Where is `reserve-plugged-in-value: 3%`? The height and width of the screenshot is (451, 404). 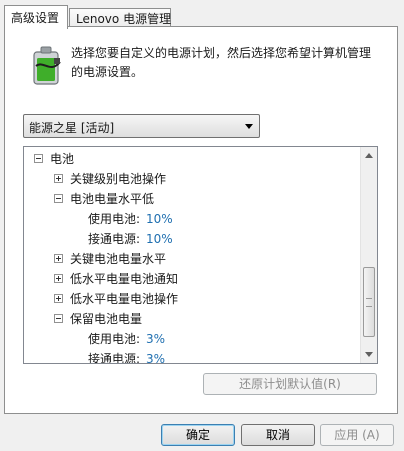
reserve-plugged-in-value: 3% is located at coordinates (155, 356).